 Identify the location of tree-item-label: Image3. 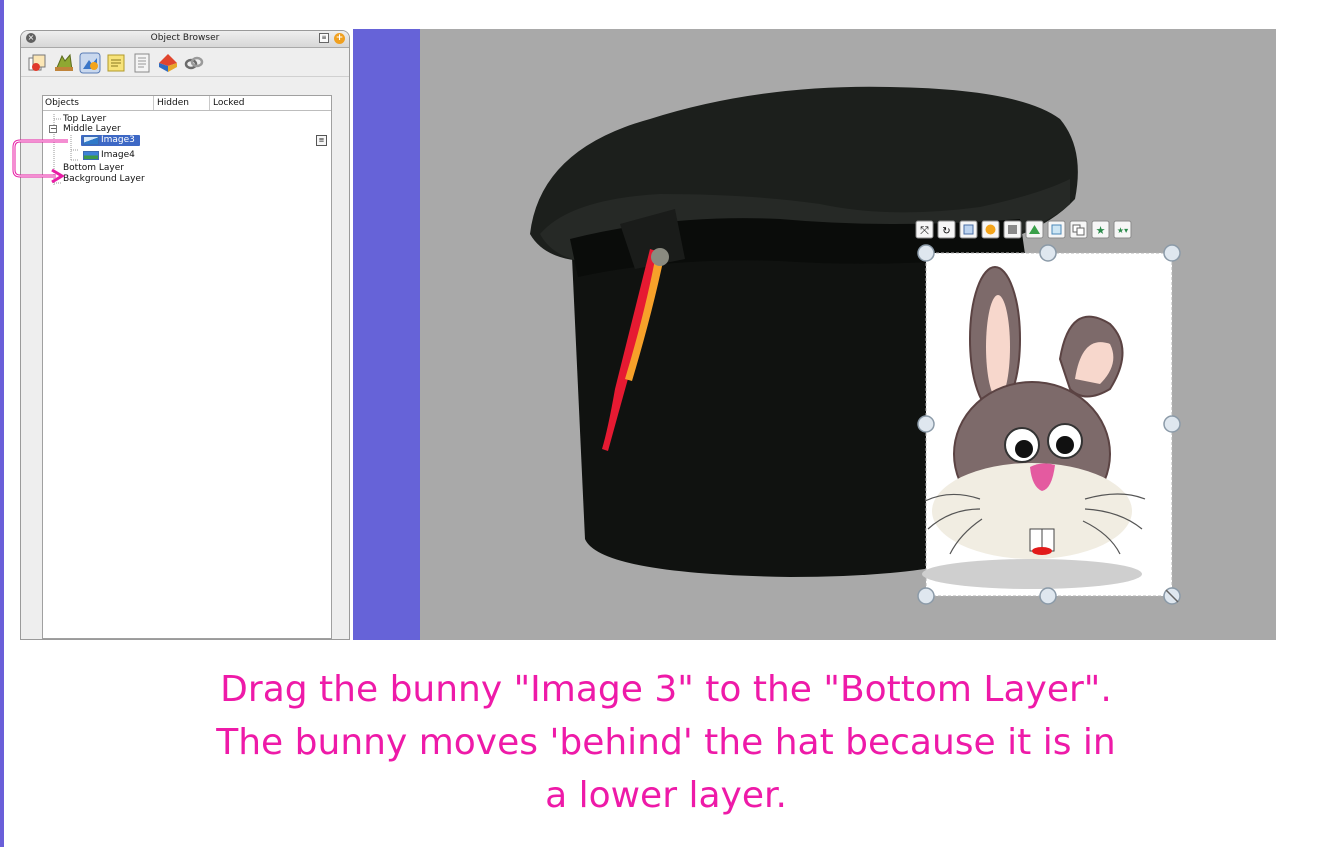
(118, 140).